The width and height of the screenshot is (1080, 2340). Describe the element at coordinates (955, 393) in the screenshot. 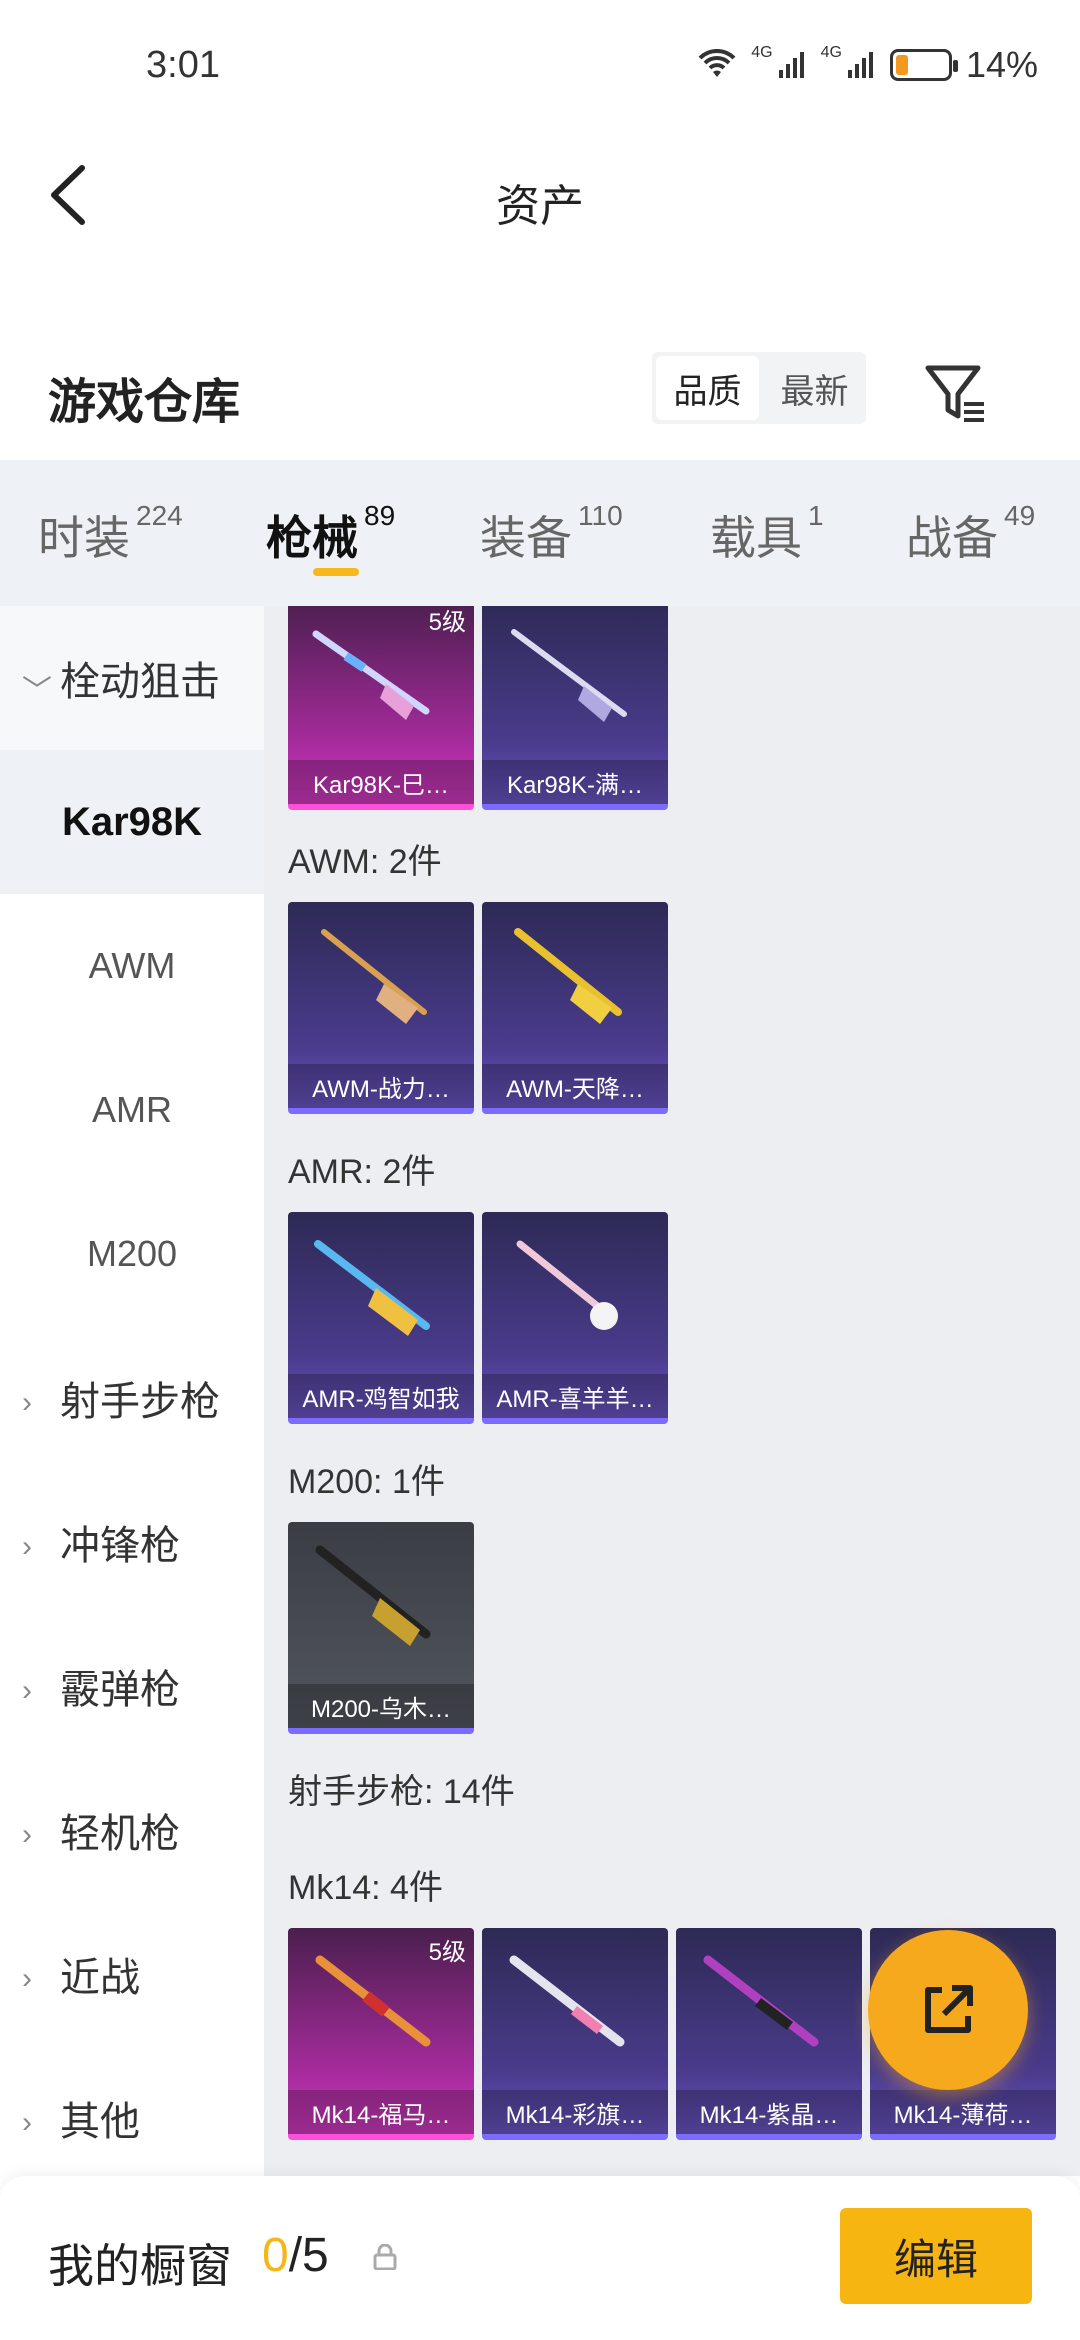

I see `filter-icon` at that location.